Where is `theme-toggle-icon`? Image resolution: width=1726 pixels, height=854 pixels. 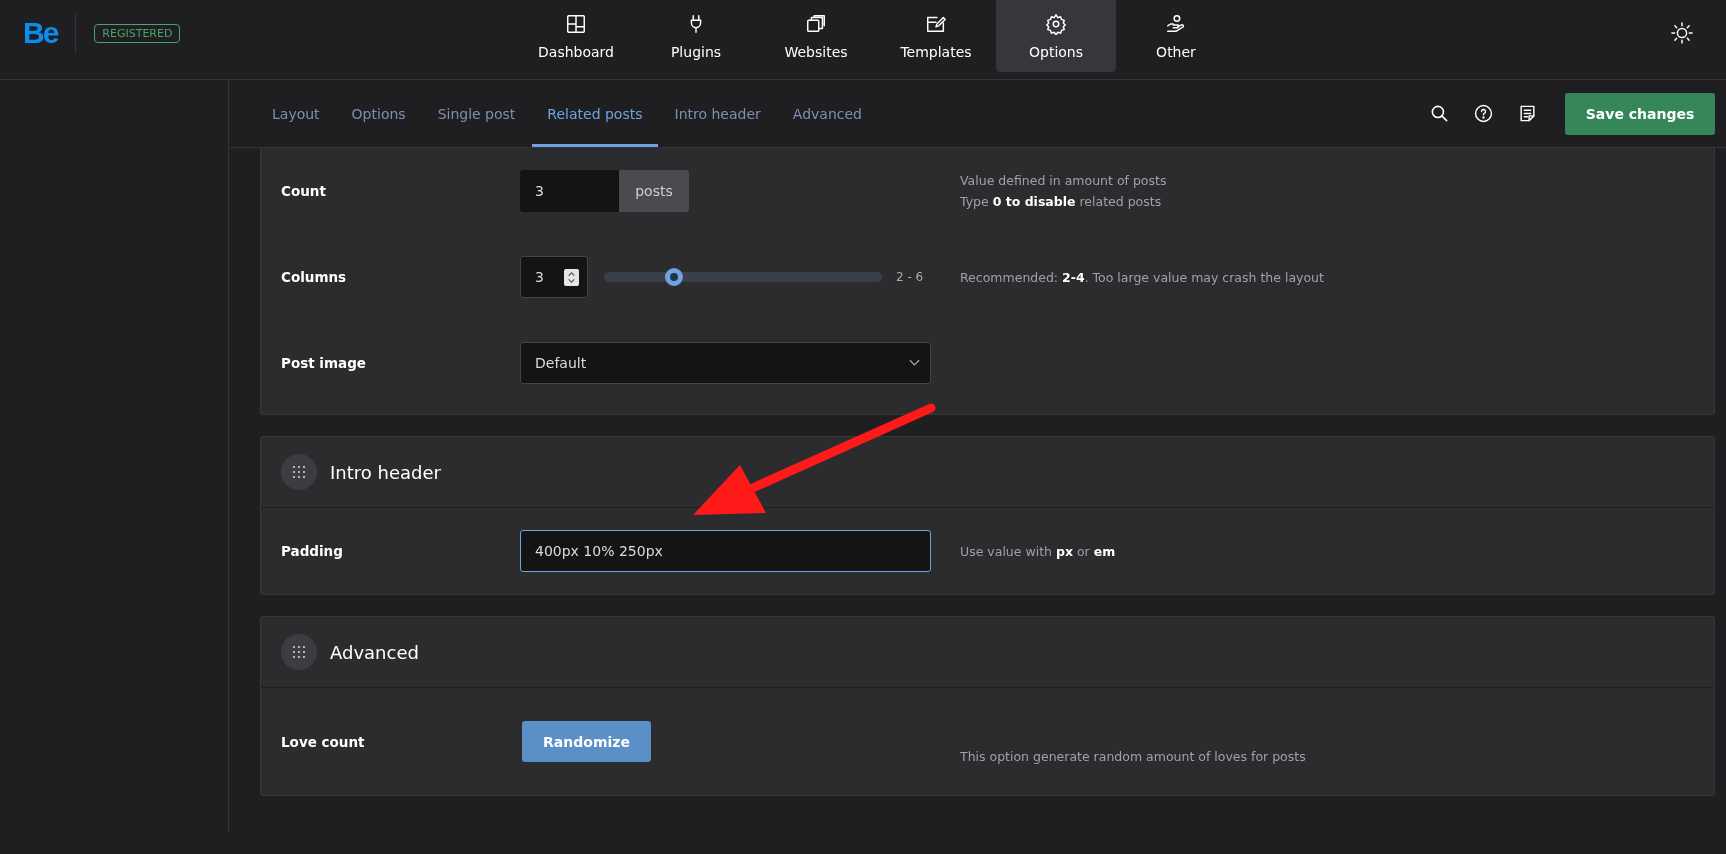
theme-toggle-icon is located at coordinates (1682, 33).